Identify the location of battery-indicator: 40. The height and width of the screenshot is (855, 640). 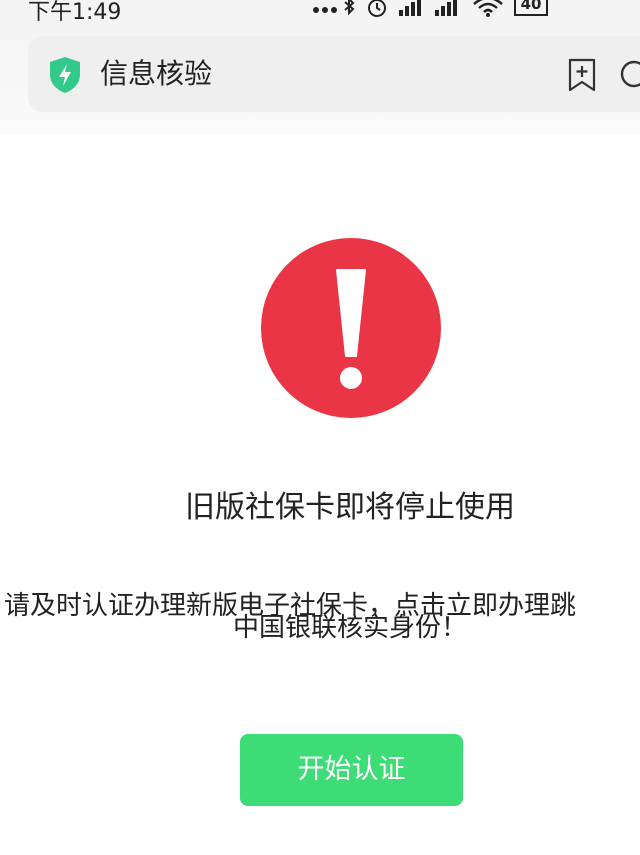
(531, 8).